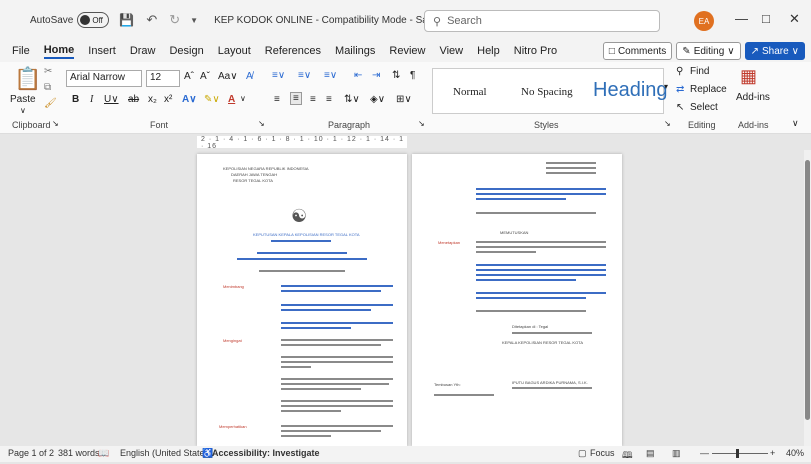 The image size is (811, 464). I want to click on minimize-icon: —, so click(741, 18).